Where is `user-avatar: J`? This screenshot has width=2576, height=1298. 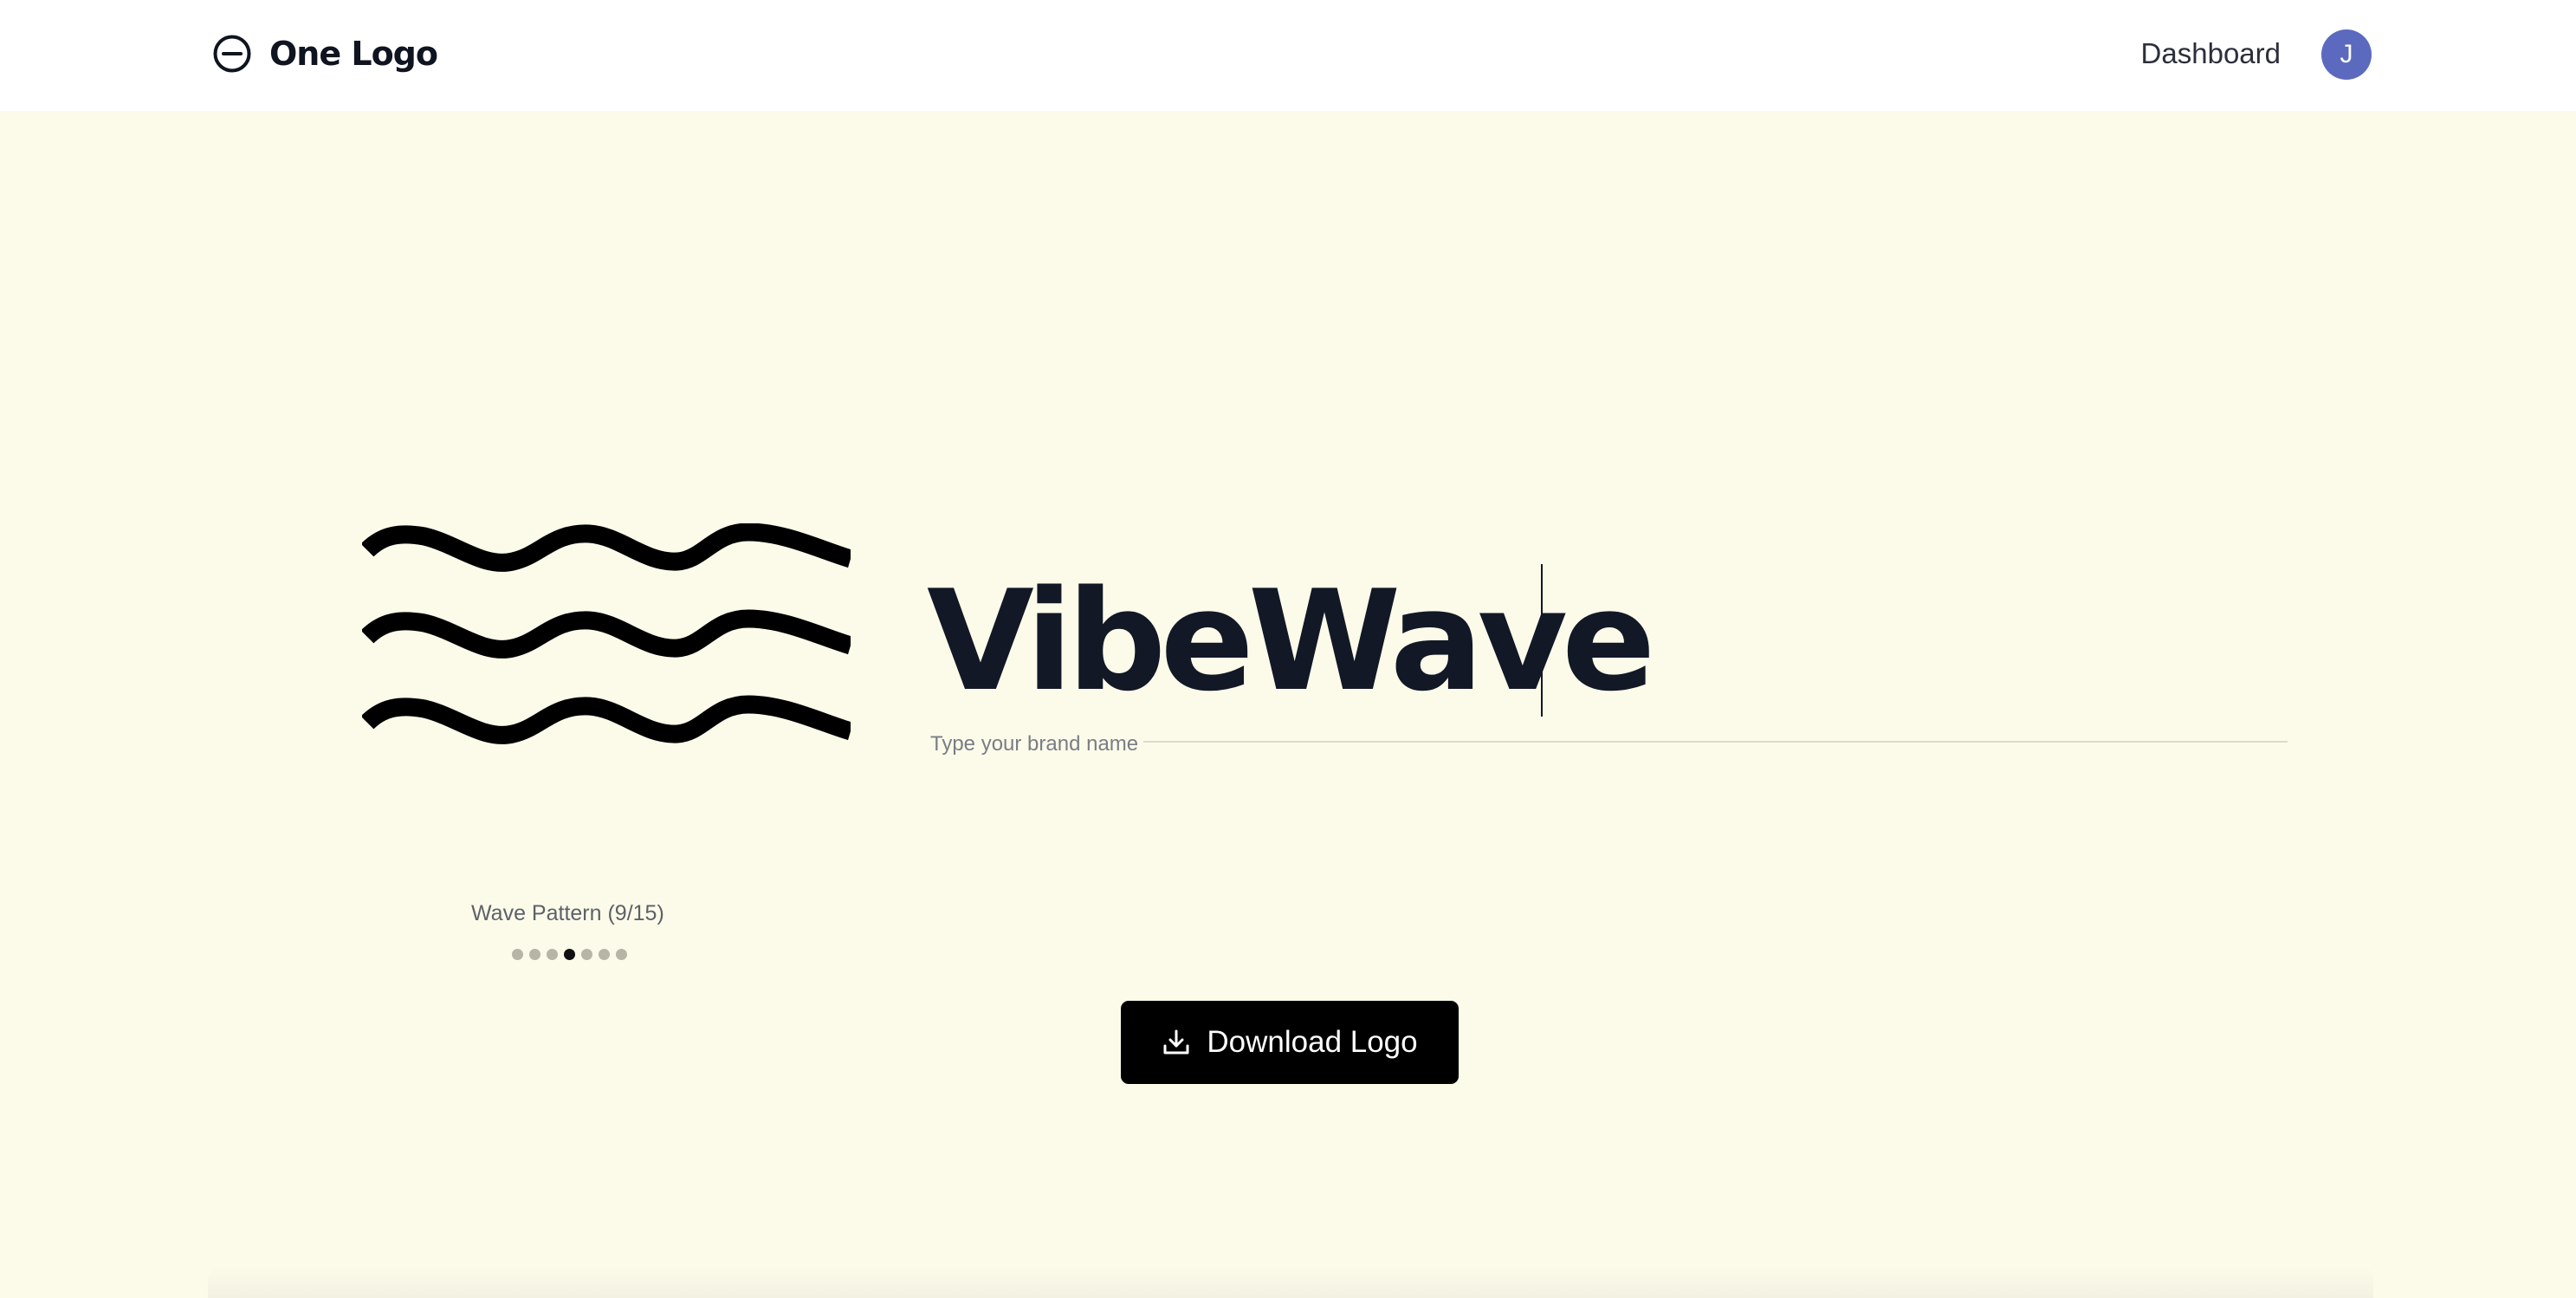 user-avatar: J is located at coordinates (2346, 54).